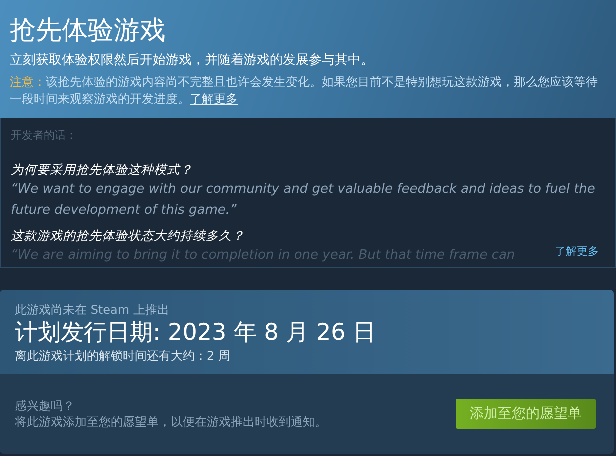  What do you see at coordinates (102, 170) in the screenshot?
I see `question-text: 为何要采用抢先体验这种模式？` at bounding box center [102, 170].